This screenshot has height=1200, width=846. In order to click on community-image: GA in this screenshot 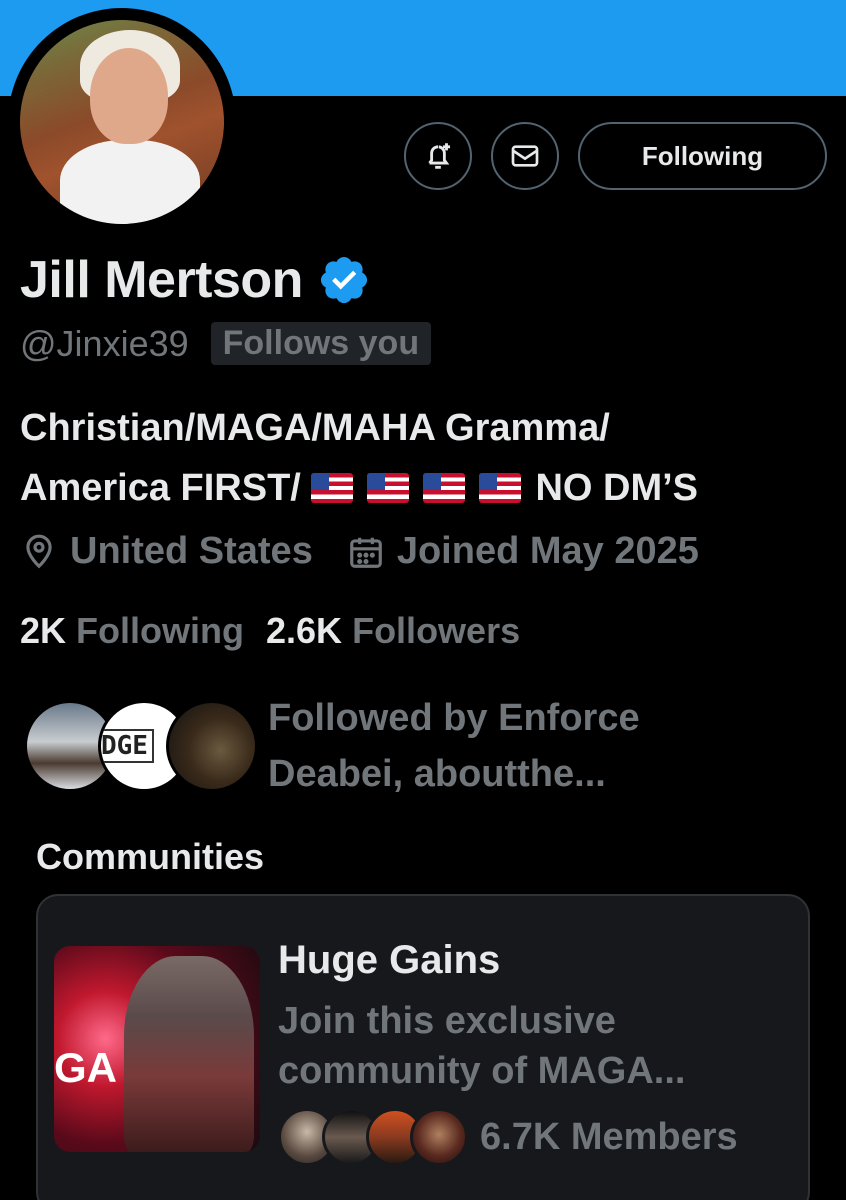, I will do `click(157, 1049)`.